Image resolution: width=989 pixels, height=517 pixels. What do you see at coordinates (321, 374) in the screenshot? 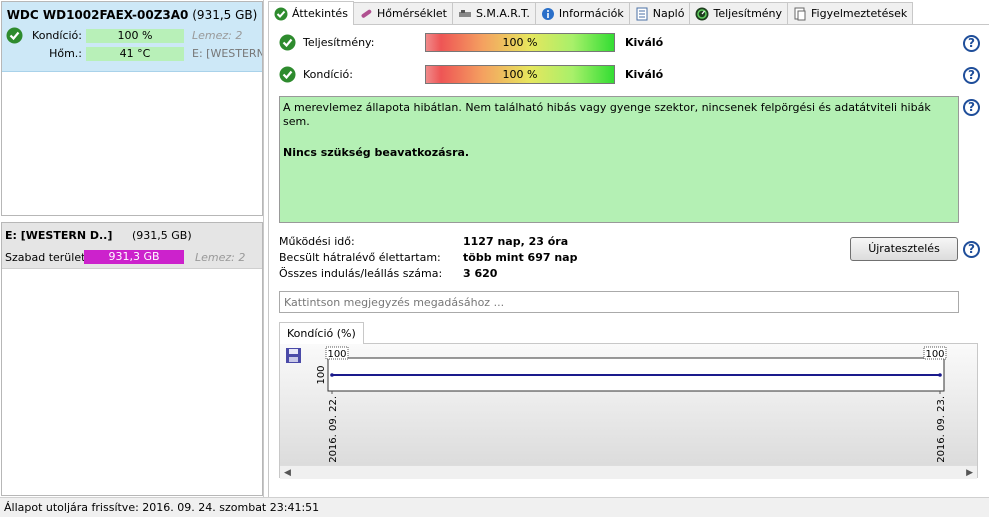
I see `y-tick-label: 100` at bounding box center [321, 374].